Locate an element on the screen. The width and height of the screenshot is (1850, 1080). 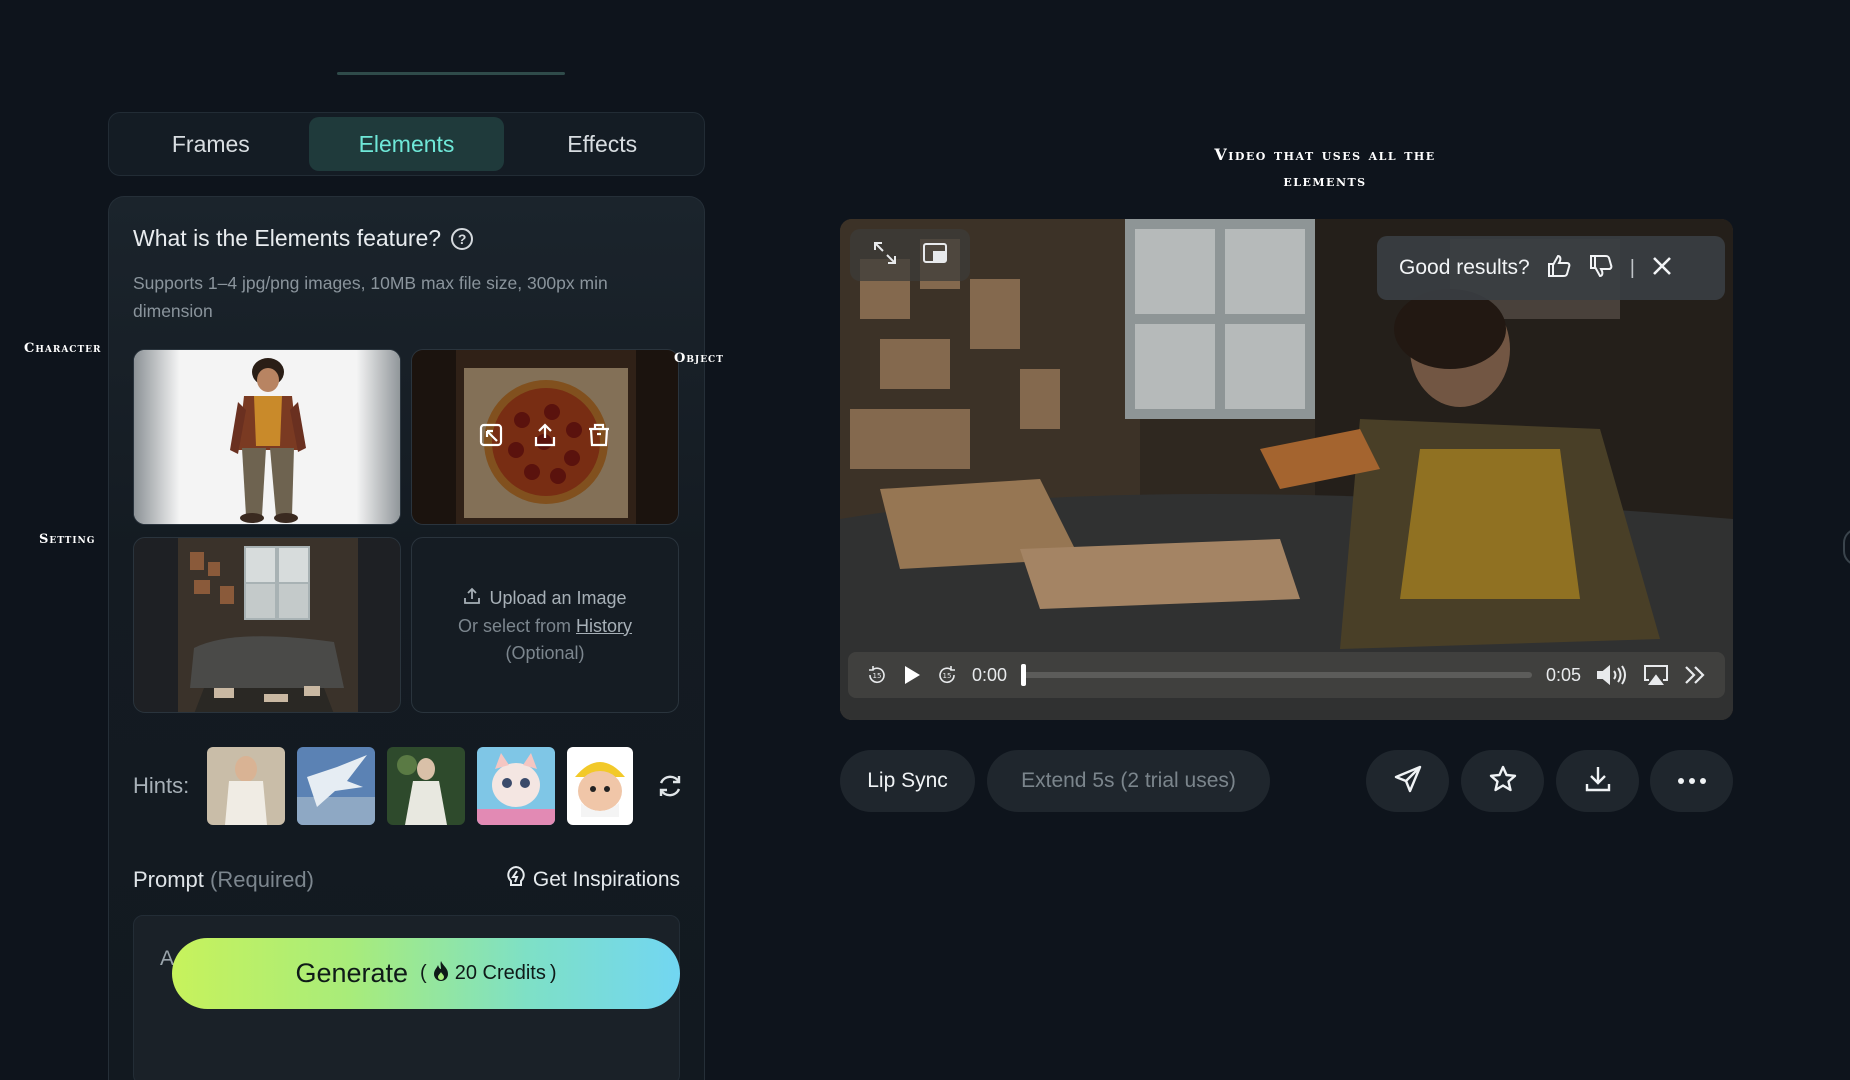
object-image-actions is located at coordinates (545, 435).